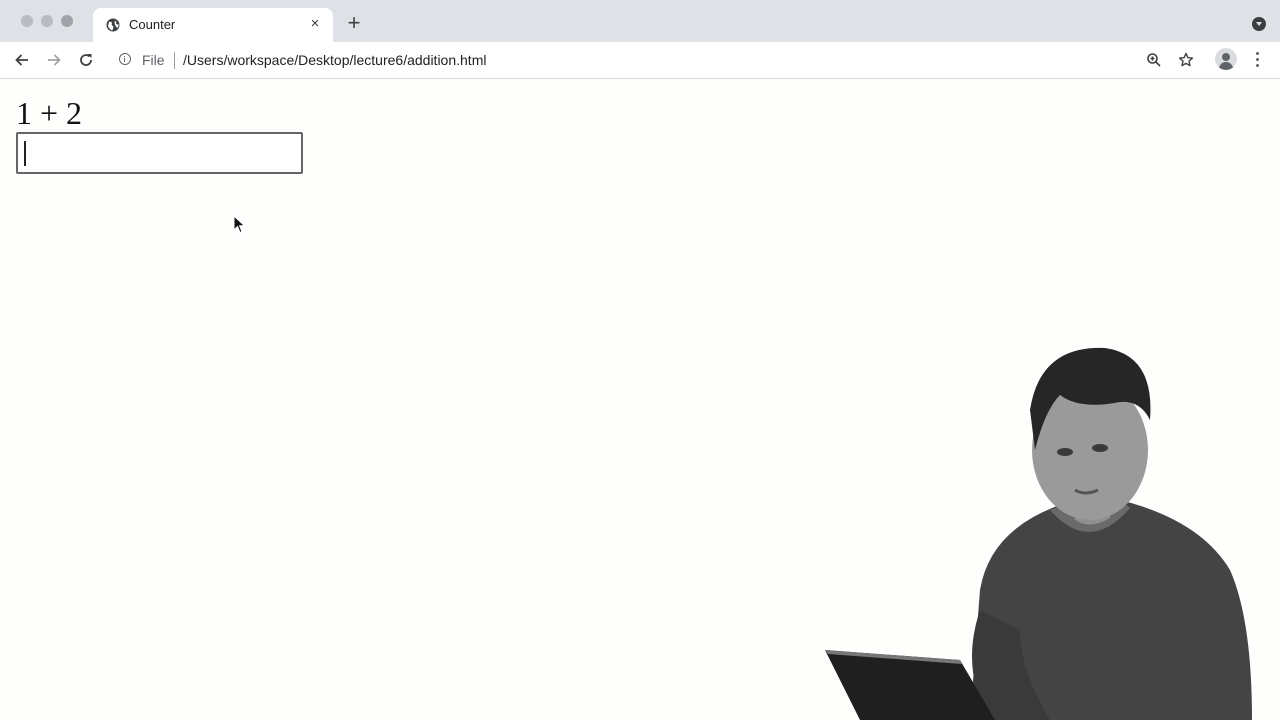  I want to click on close-window-button, so click(27, 21).